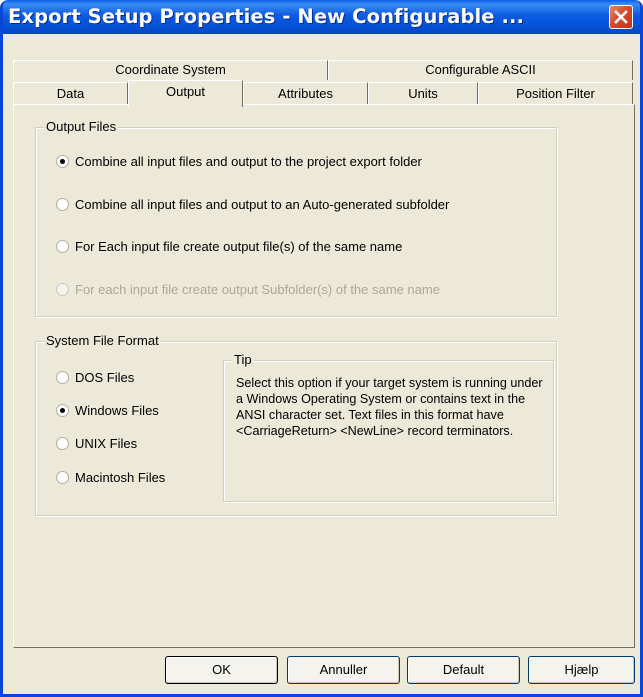 This screenshot has height=697, width=643. I want to click on radio-unix-files: UNIX Files, so click(96, 444).